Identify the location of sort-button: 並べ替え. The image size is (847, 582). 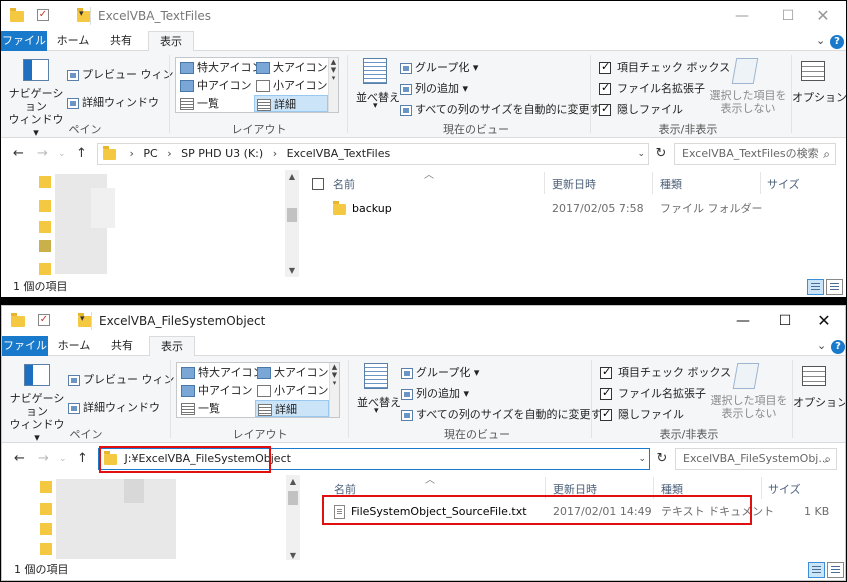
(378, 97).